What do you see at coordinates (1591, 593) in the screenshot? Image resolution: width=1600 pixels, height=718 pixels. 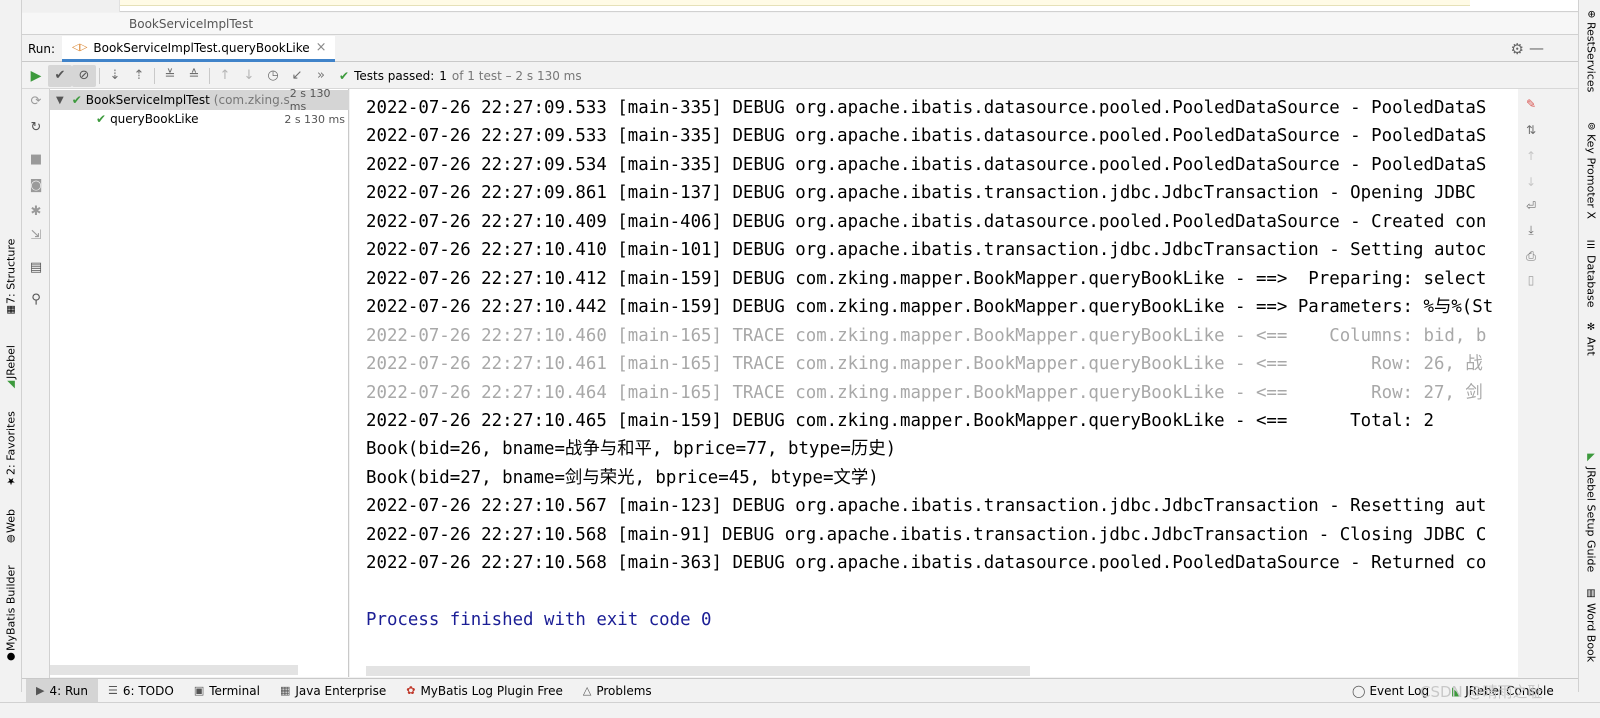 I see `book-icon: ▥` at bounding box center [1591, 593].